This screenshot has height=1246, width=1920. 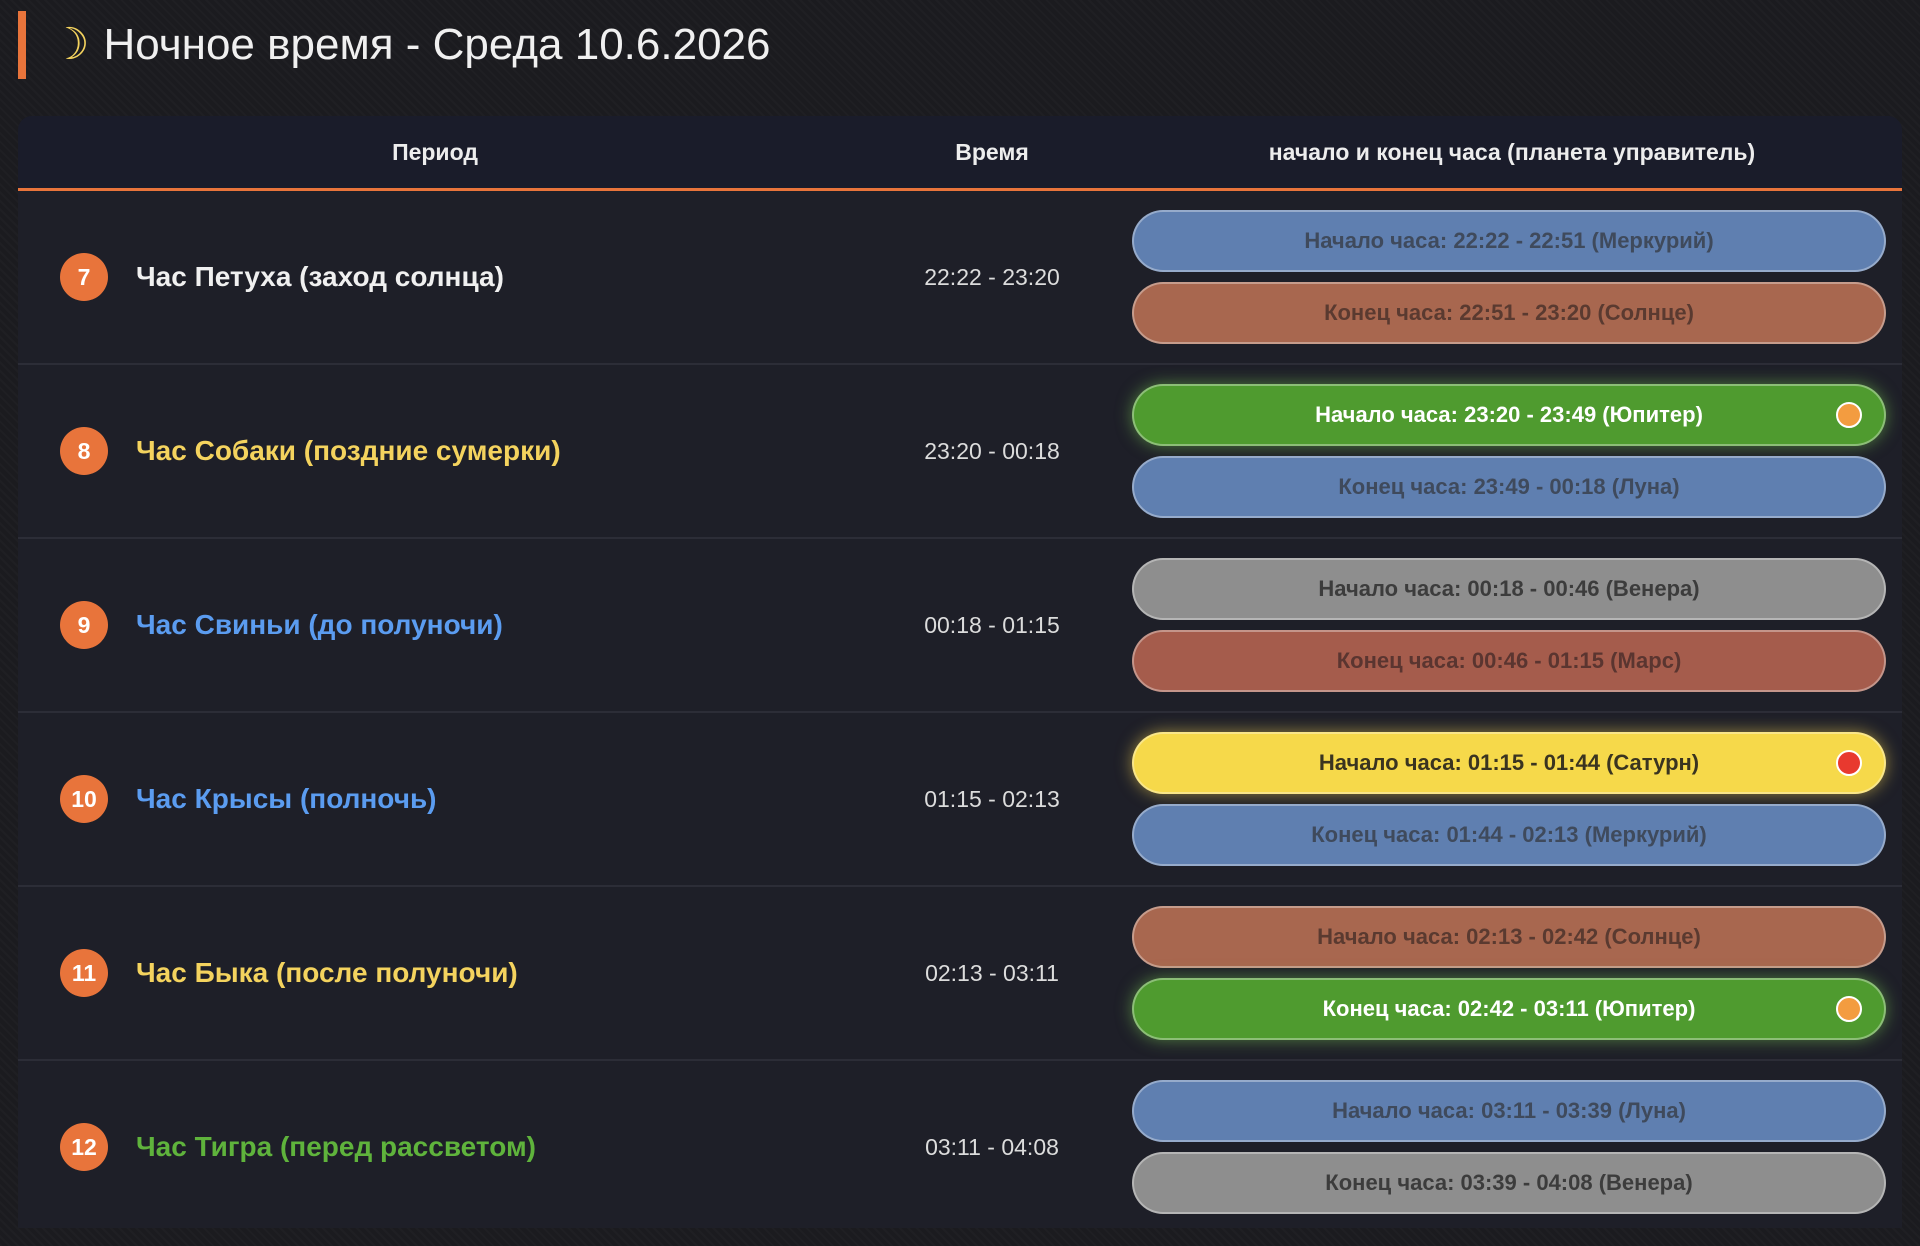 I want to click on hour-start-pill: Начало часа: 01:15 - 01:44 (Сатурн), so click(x=1509, y=763).